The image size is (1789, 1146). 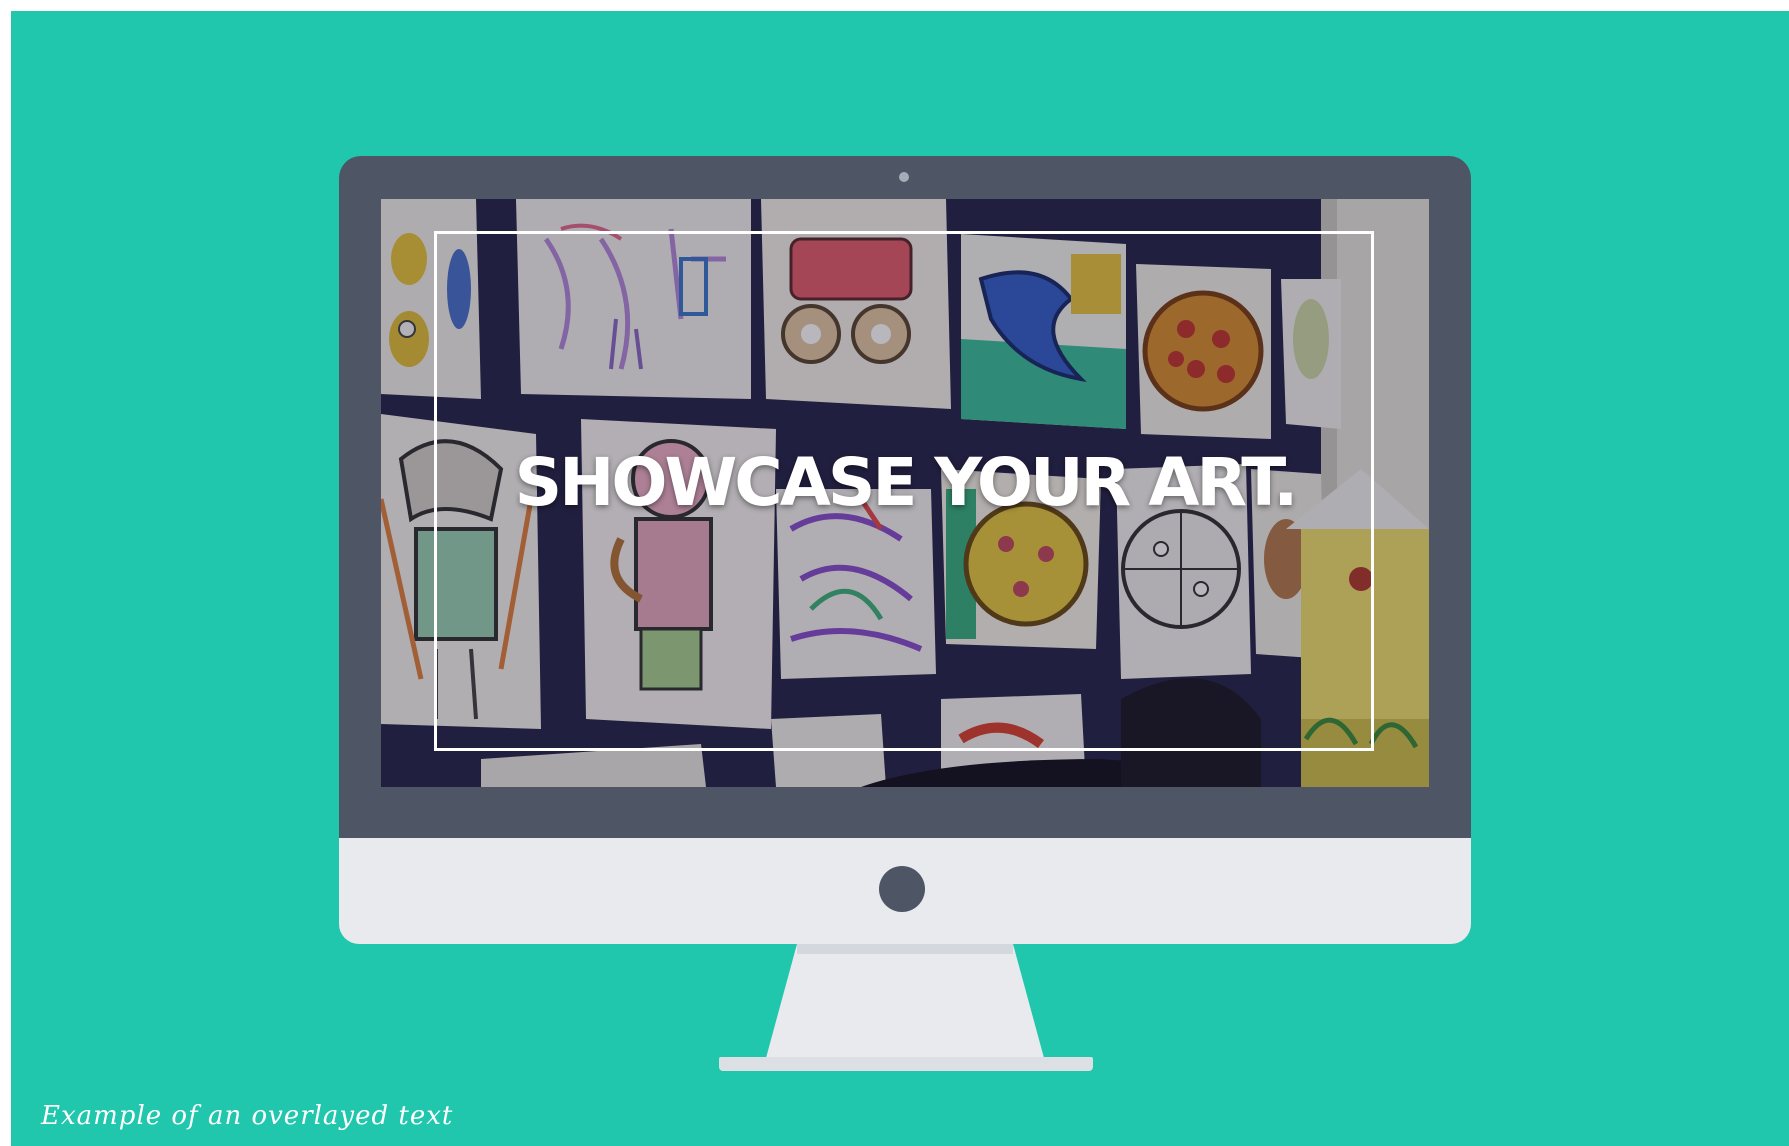 What do you see at coordinates (905, 1006) in the screenshot?
I see `monitor-stand` at bounding box center [905, 1006].